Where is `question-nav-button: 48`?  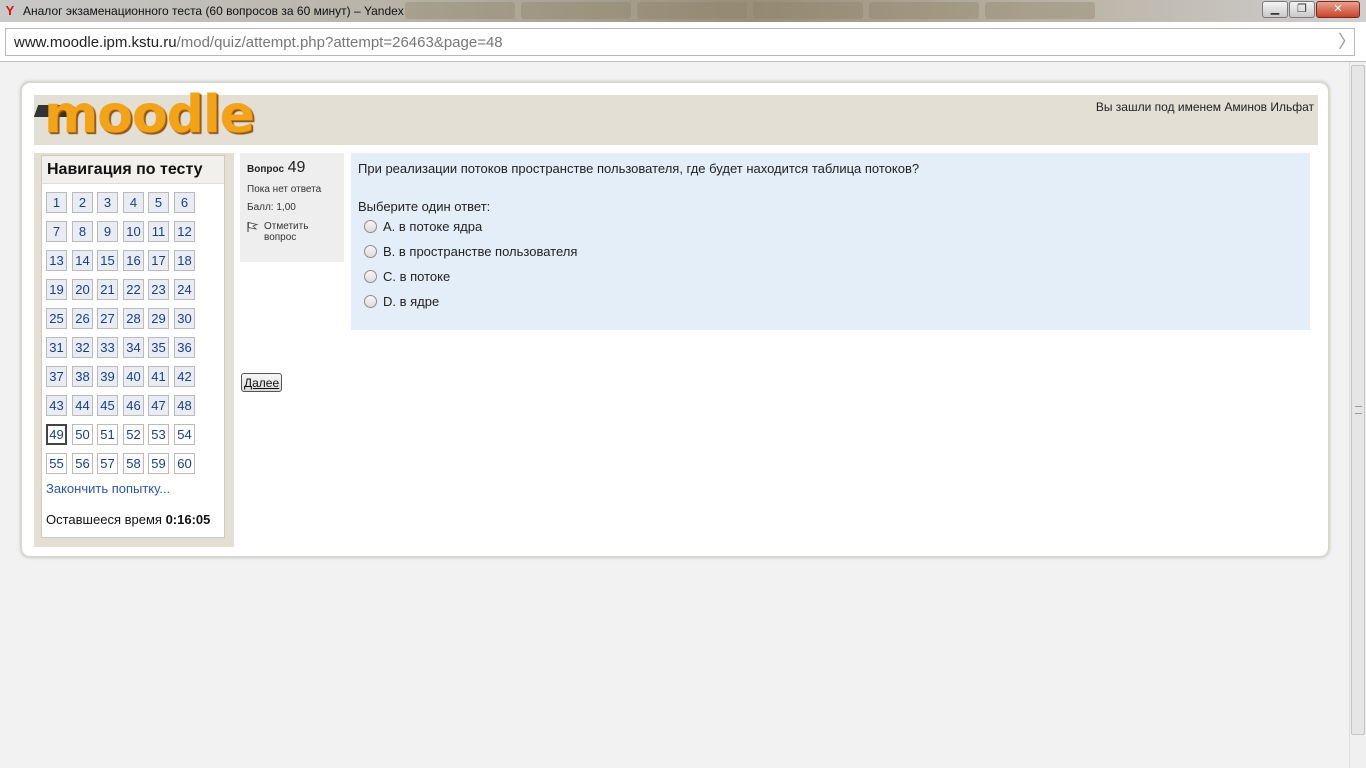
question-nav-button: 48 is located at coordinates (184, 405).